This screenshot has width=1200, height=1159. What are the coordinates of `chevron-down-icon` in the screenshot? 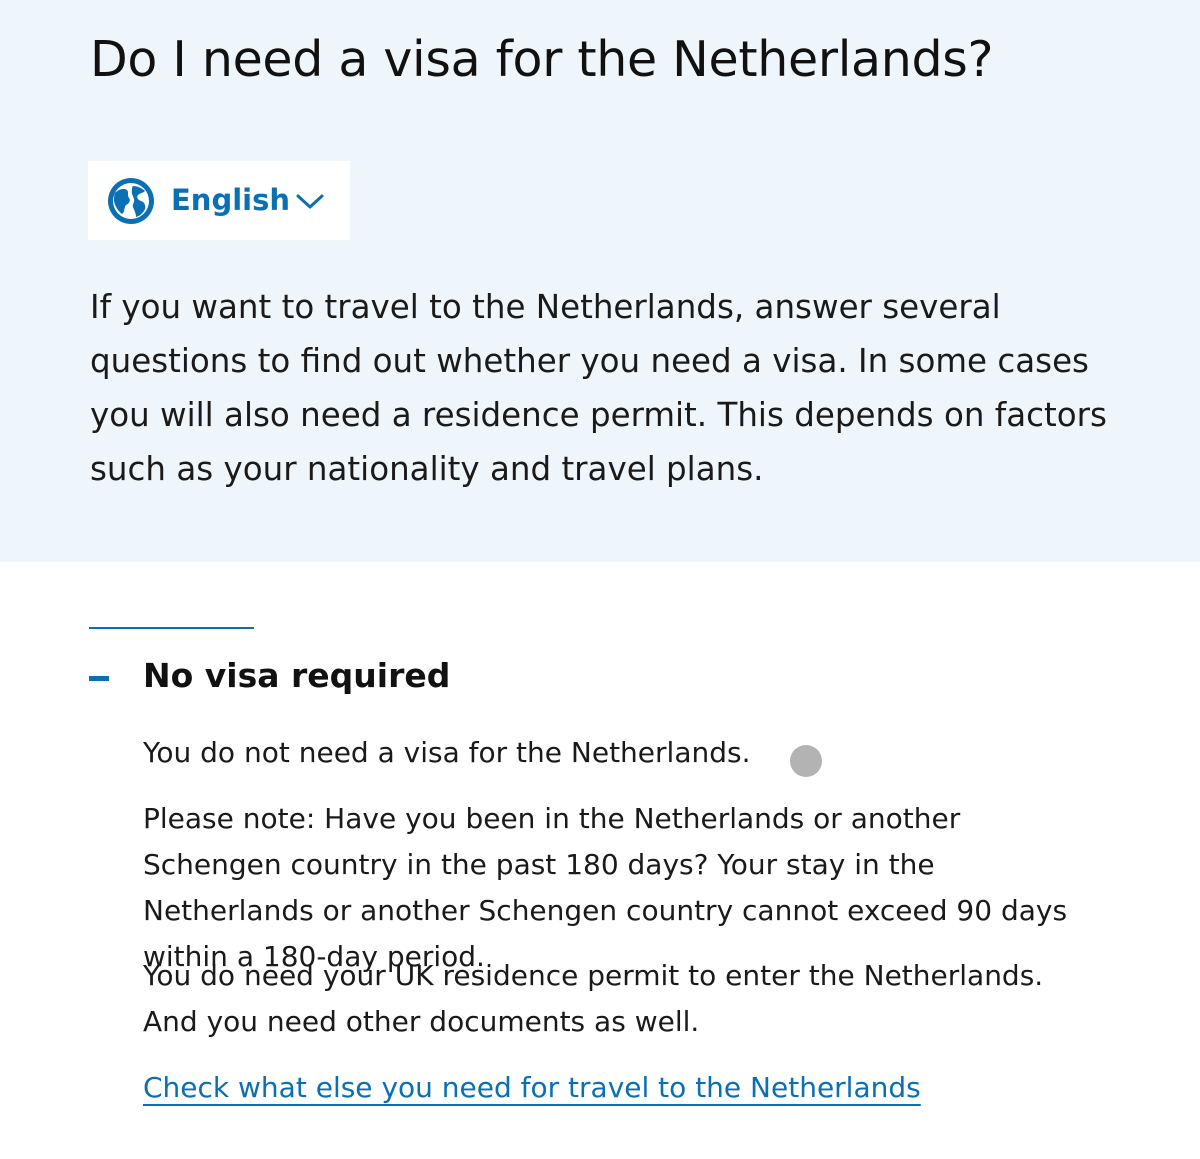 It's located at (310, 201).